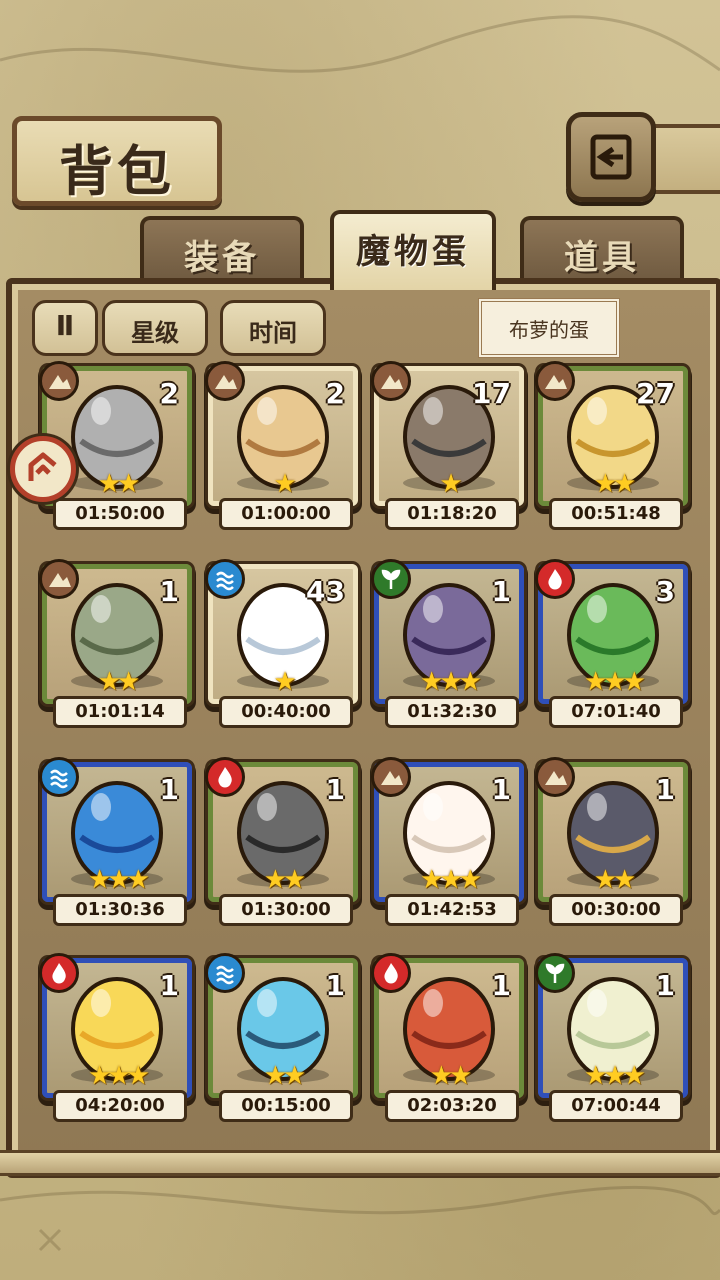 Image resolution: width=720 pixels, height=1280 pixels. I want to click on info-badge, so click(43, 469).